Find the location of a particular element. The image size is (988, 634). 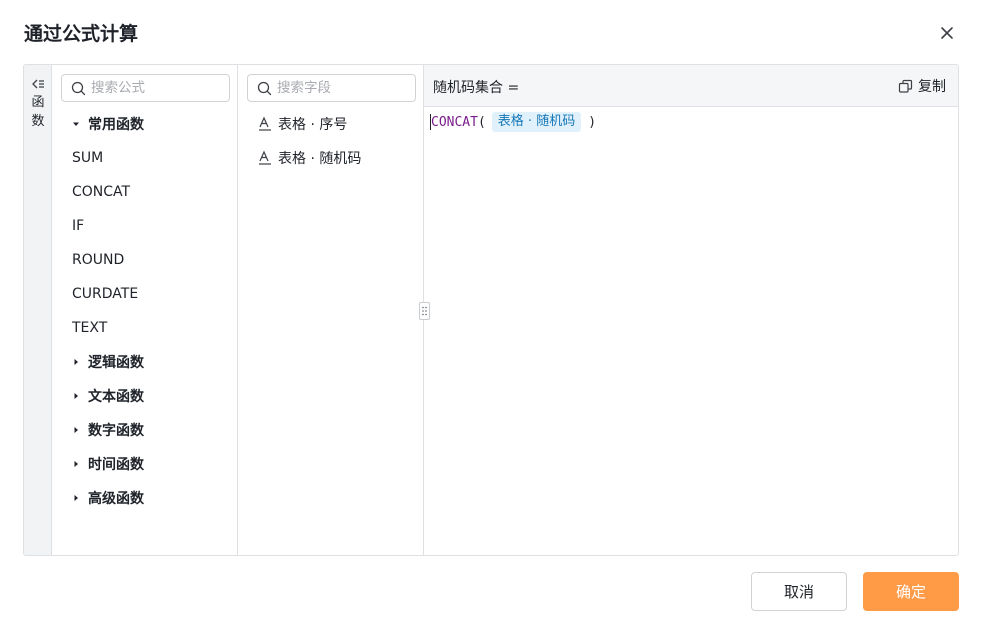

copy-button: 复制 is located at coordinates (922, 86).